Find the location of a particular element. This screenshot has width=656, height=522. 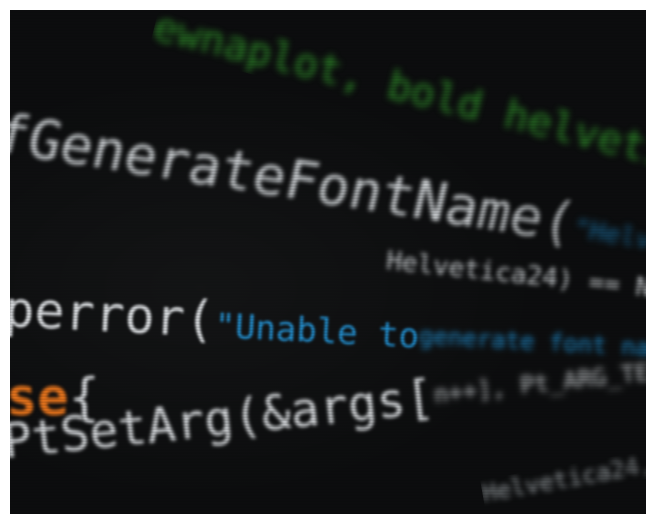

code-line-bottom: Helvetica24, 0); is located at coordinates (563, 474).